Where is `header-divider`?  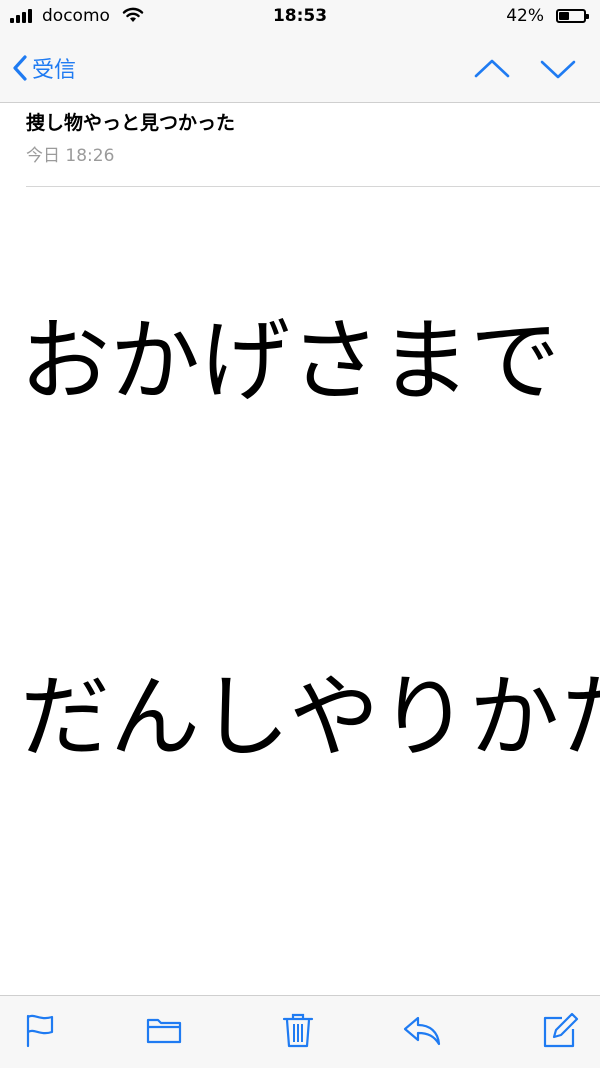
header-divider is located at coordinates (313, 186).